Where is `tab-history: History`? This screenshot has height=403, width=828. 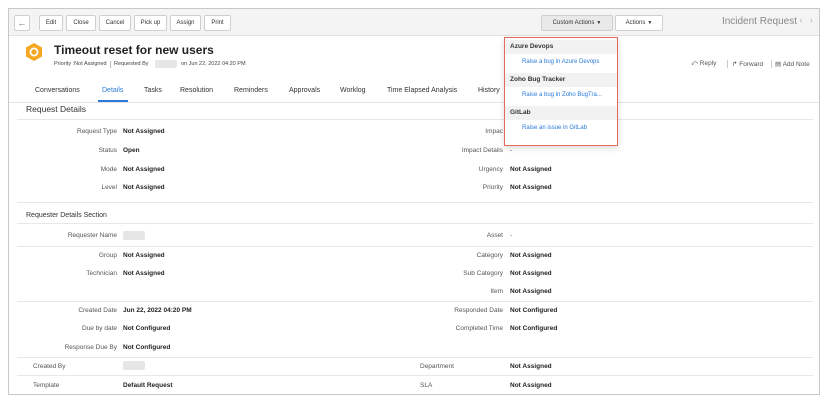
tab-history: History is located at coordinates (489, 90).